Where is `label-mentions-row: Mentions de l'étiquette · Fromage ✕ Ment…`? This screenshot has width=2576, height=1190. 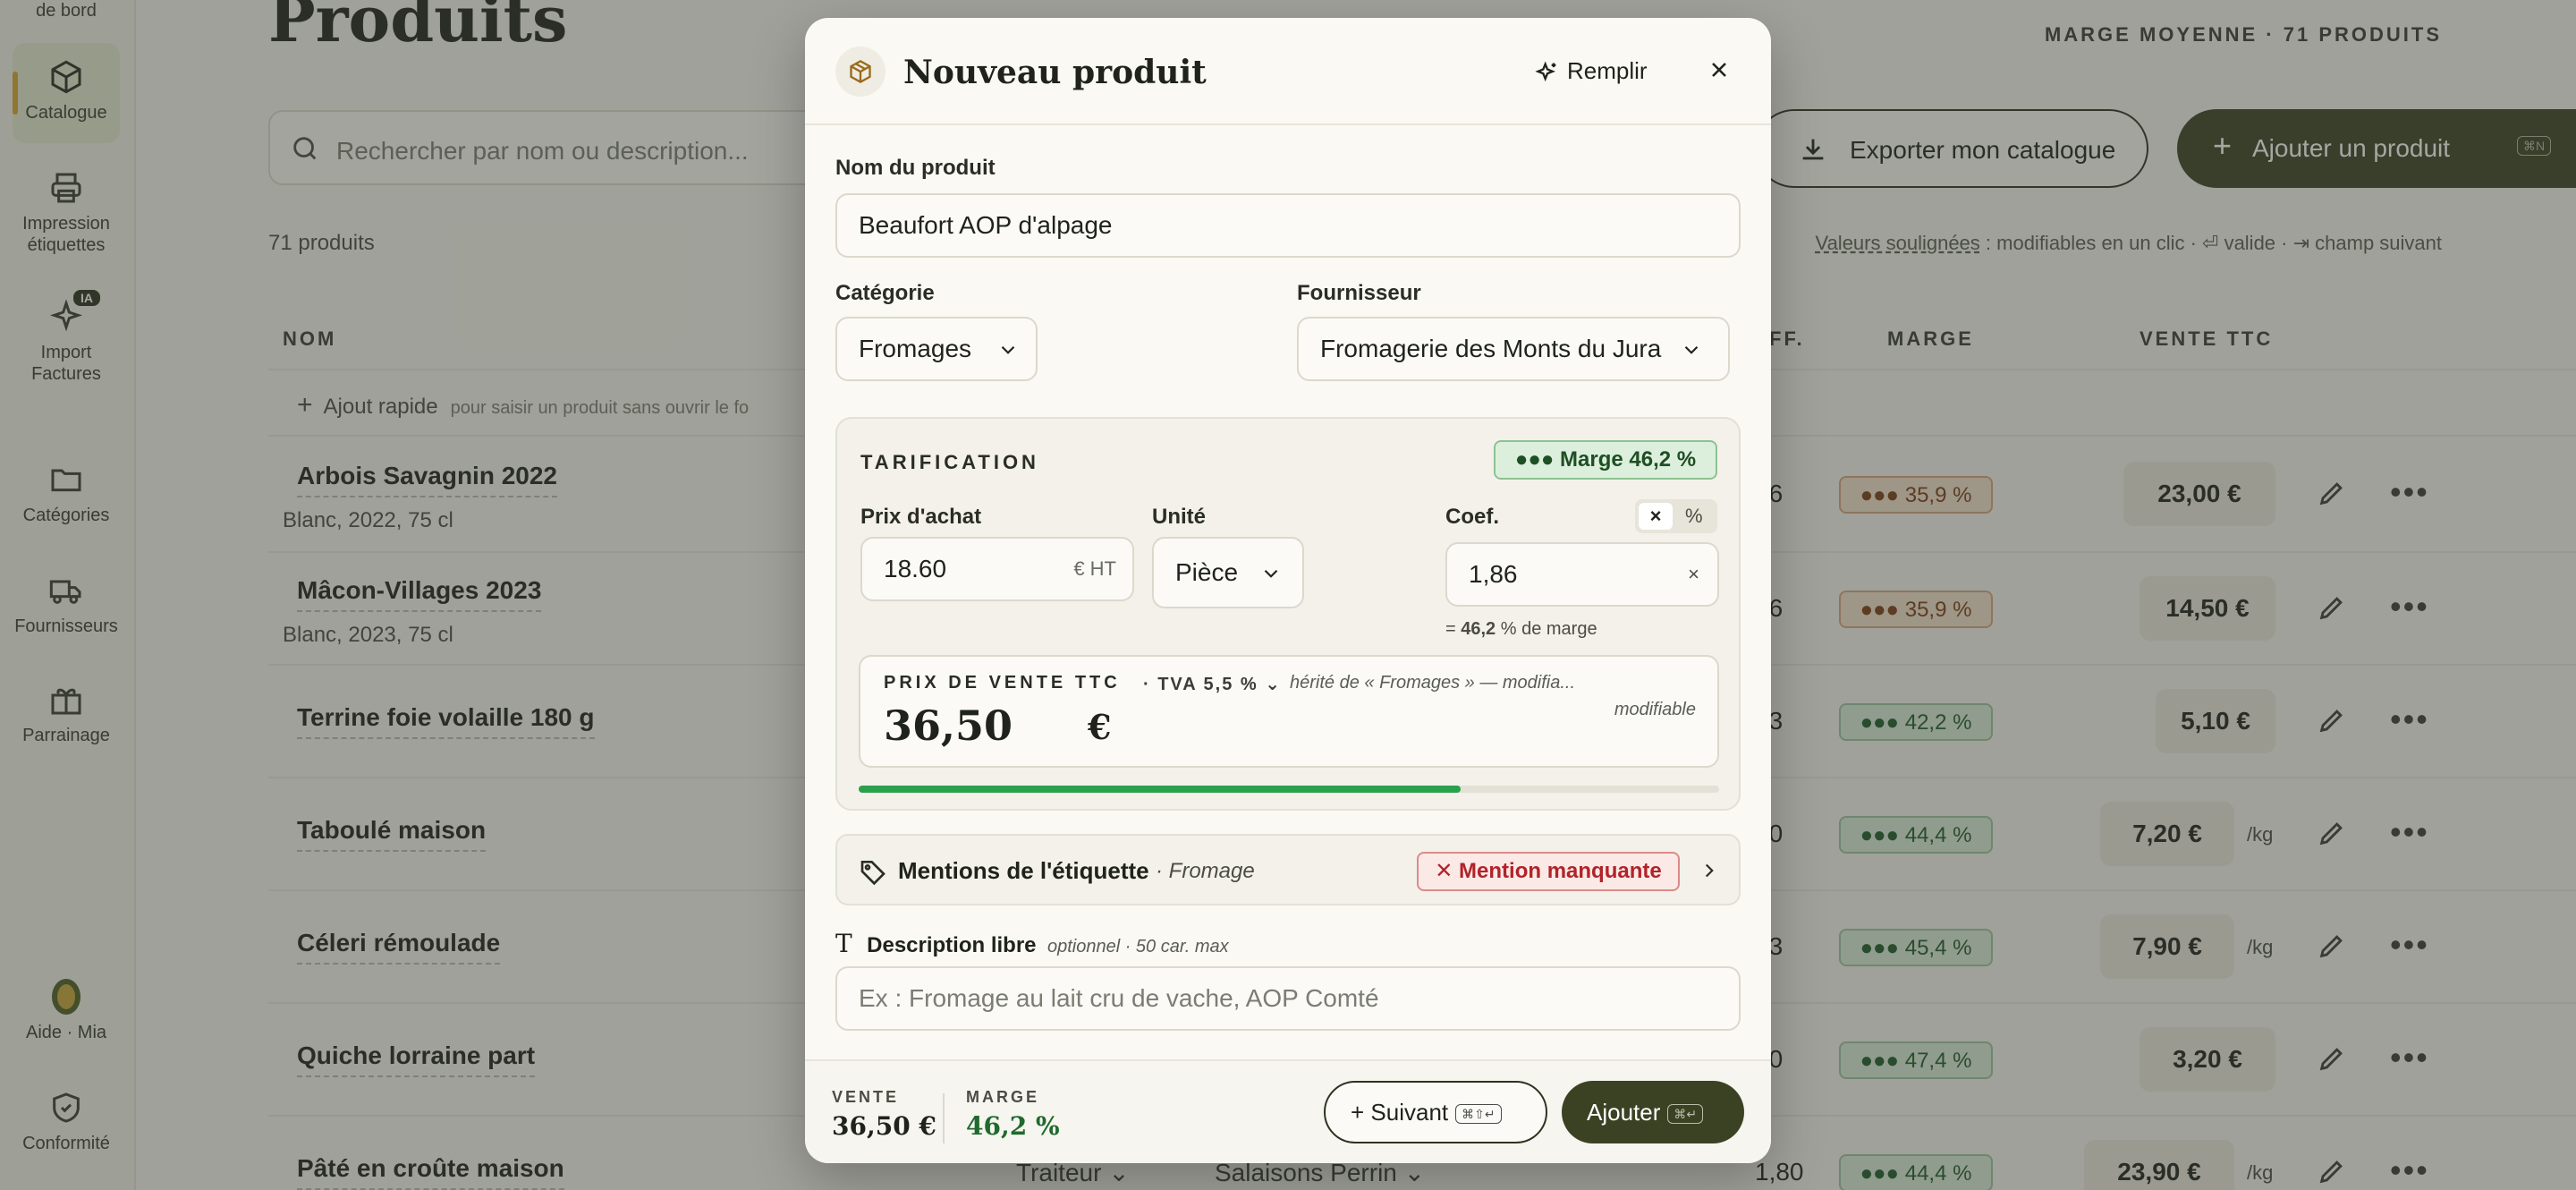
label-mentions-row: Mentions de l'étiquette · Fromage ✕ Ment… is located at coordinates (1288, 870).